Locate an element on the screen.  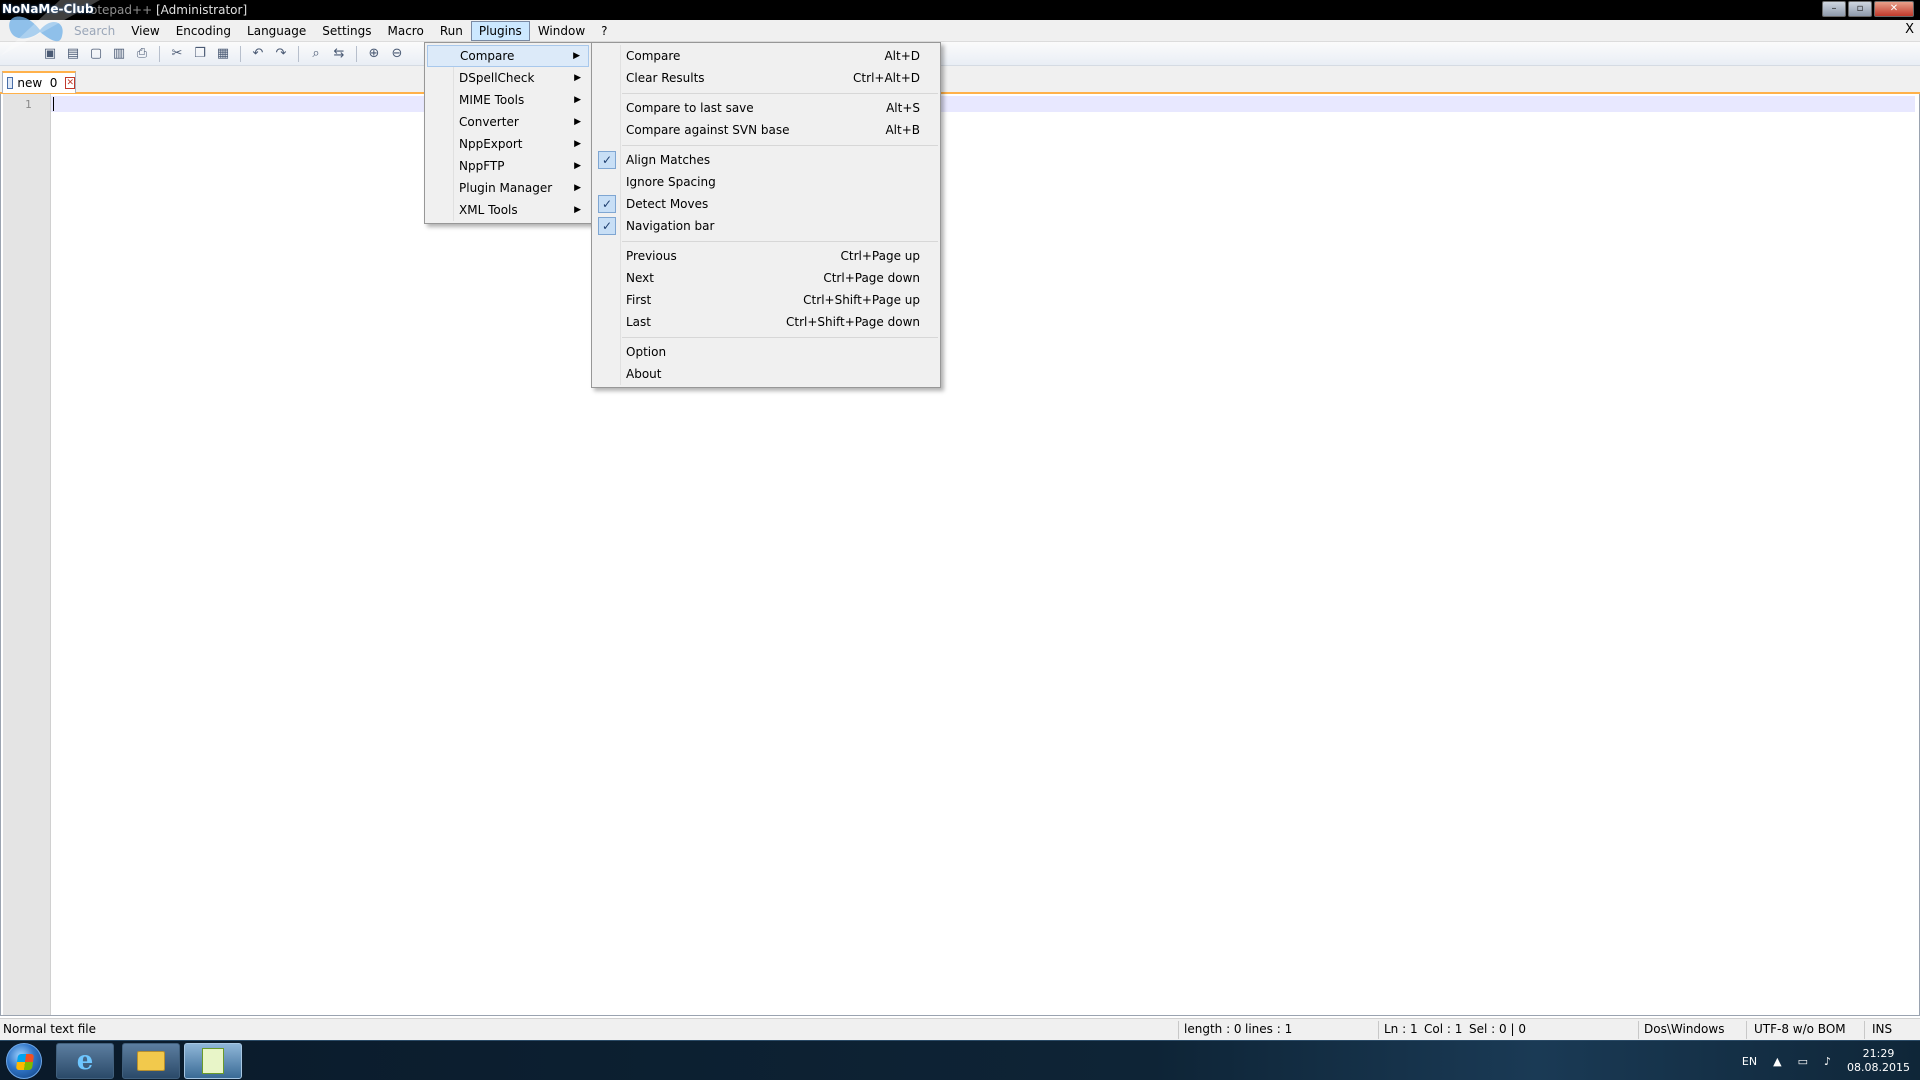
folder-icon is located at coordinates (151, 1061).